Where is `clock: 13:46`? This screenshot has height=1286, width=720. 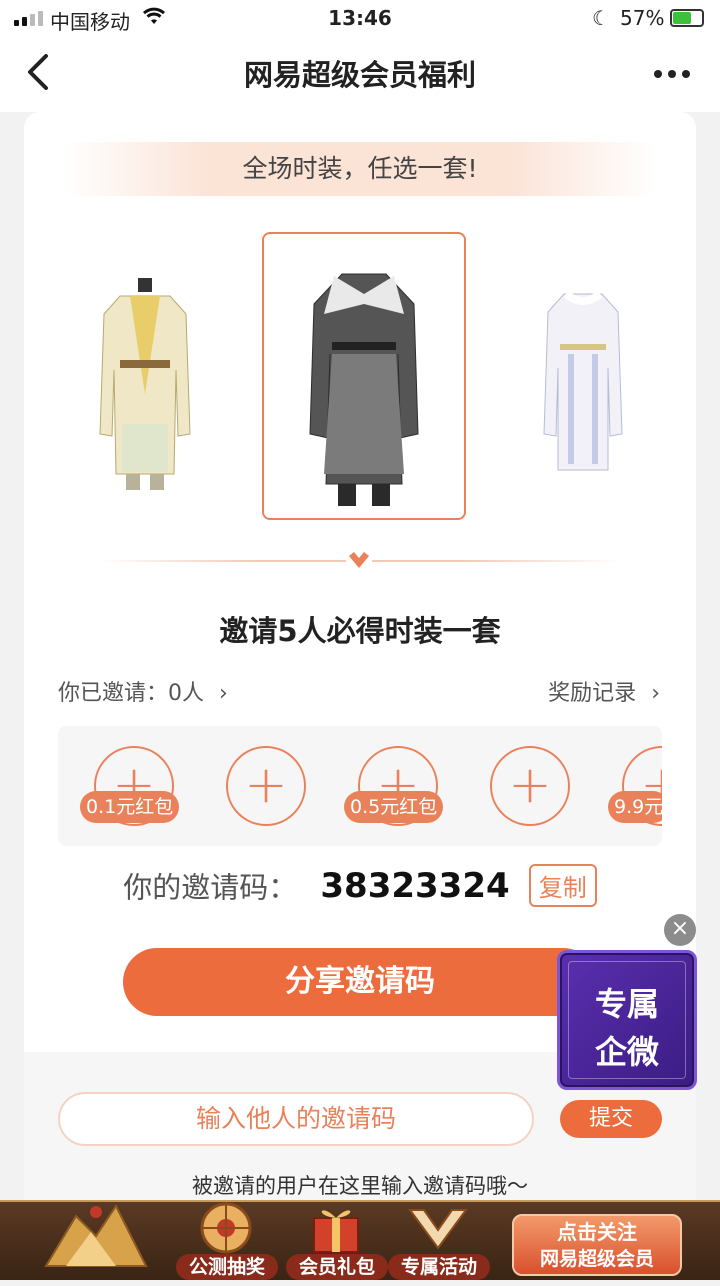 clock: 13:46 is located at coordinates (360, 18).